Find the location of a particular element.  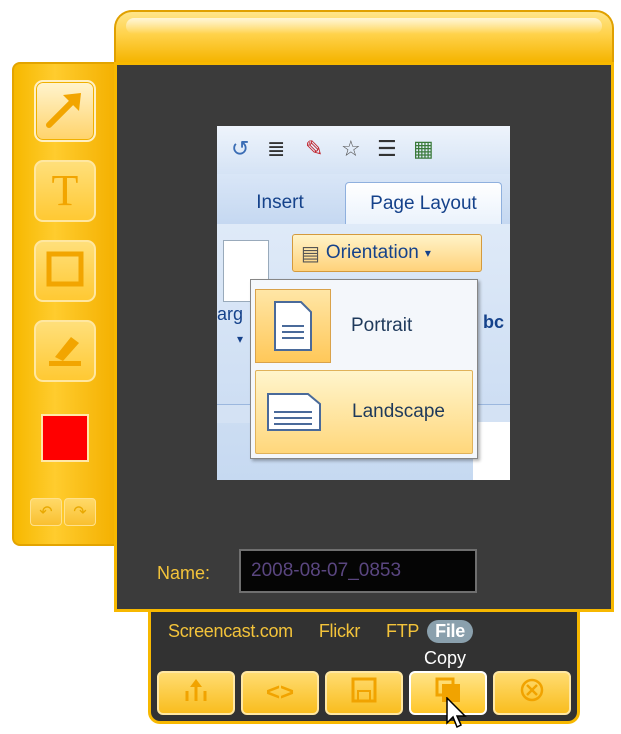

orientation-icon: ▤ is located at coordinates (310, 253).